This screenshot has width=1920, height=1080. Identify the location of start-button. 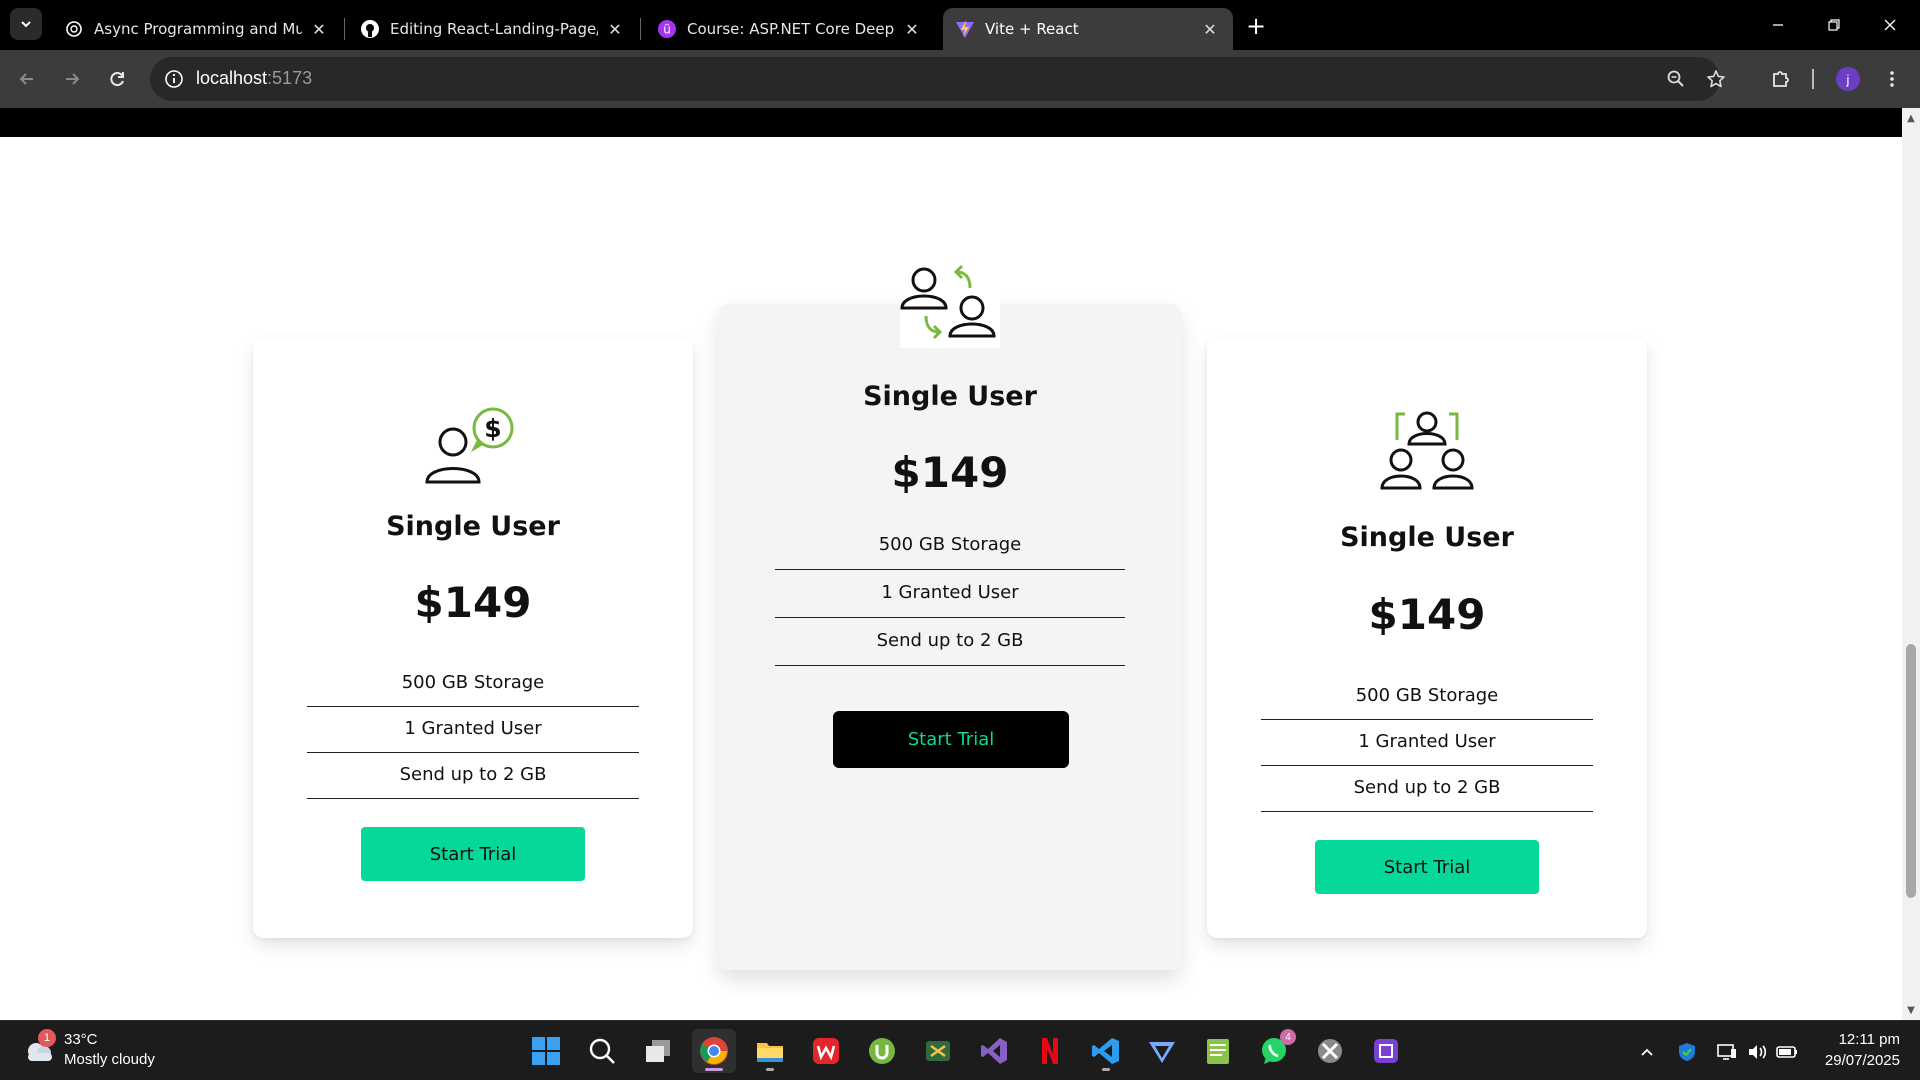
(546, 1051).